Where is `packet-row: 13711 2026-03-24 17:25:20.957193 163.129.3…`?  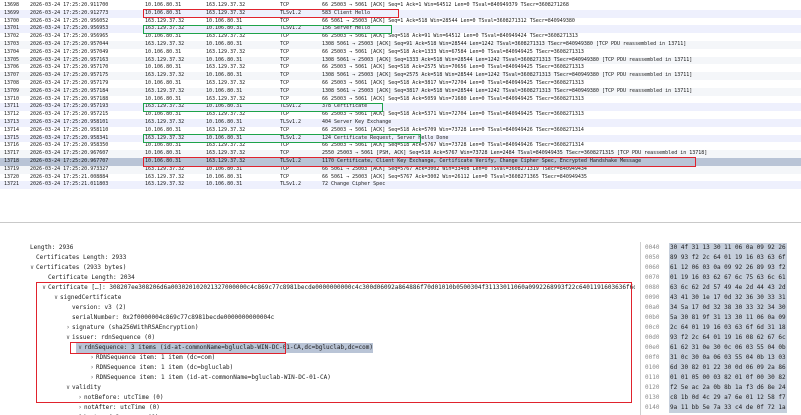 packet-row: 13711 2026-03-24 17:25:20.957193 163.129.3… is located at coordinates (400, 107).